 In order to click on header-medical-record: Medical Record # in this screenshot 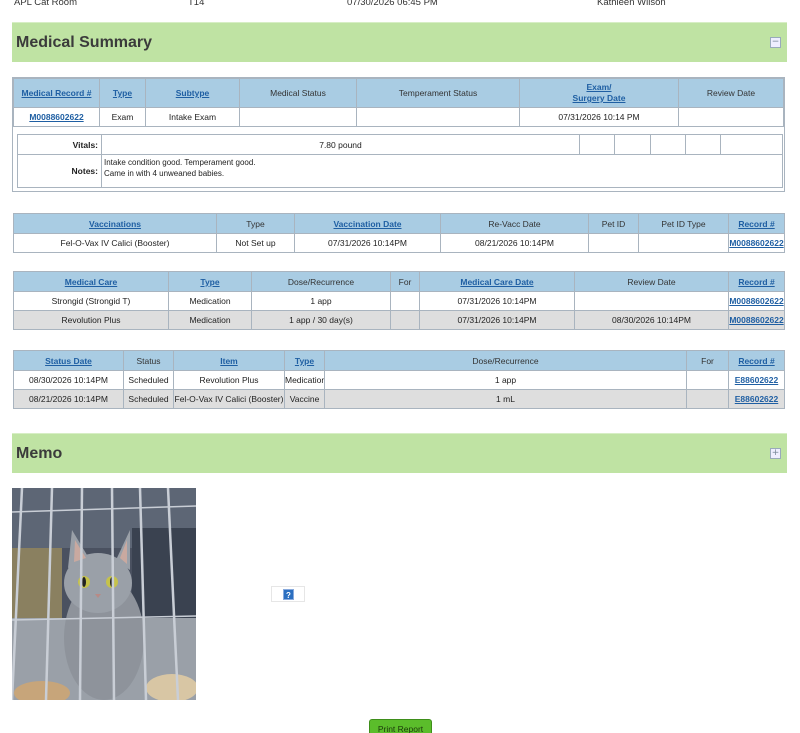, I will do `click(56, 93)`.